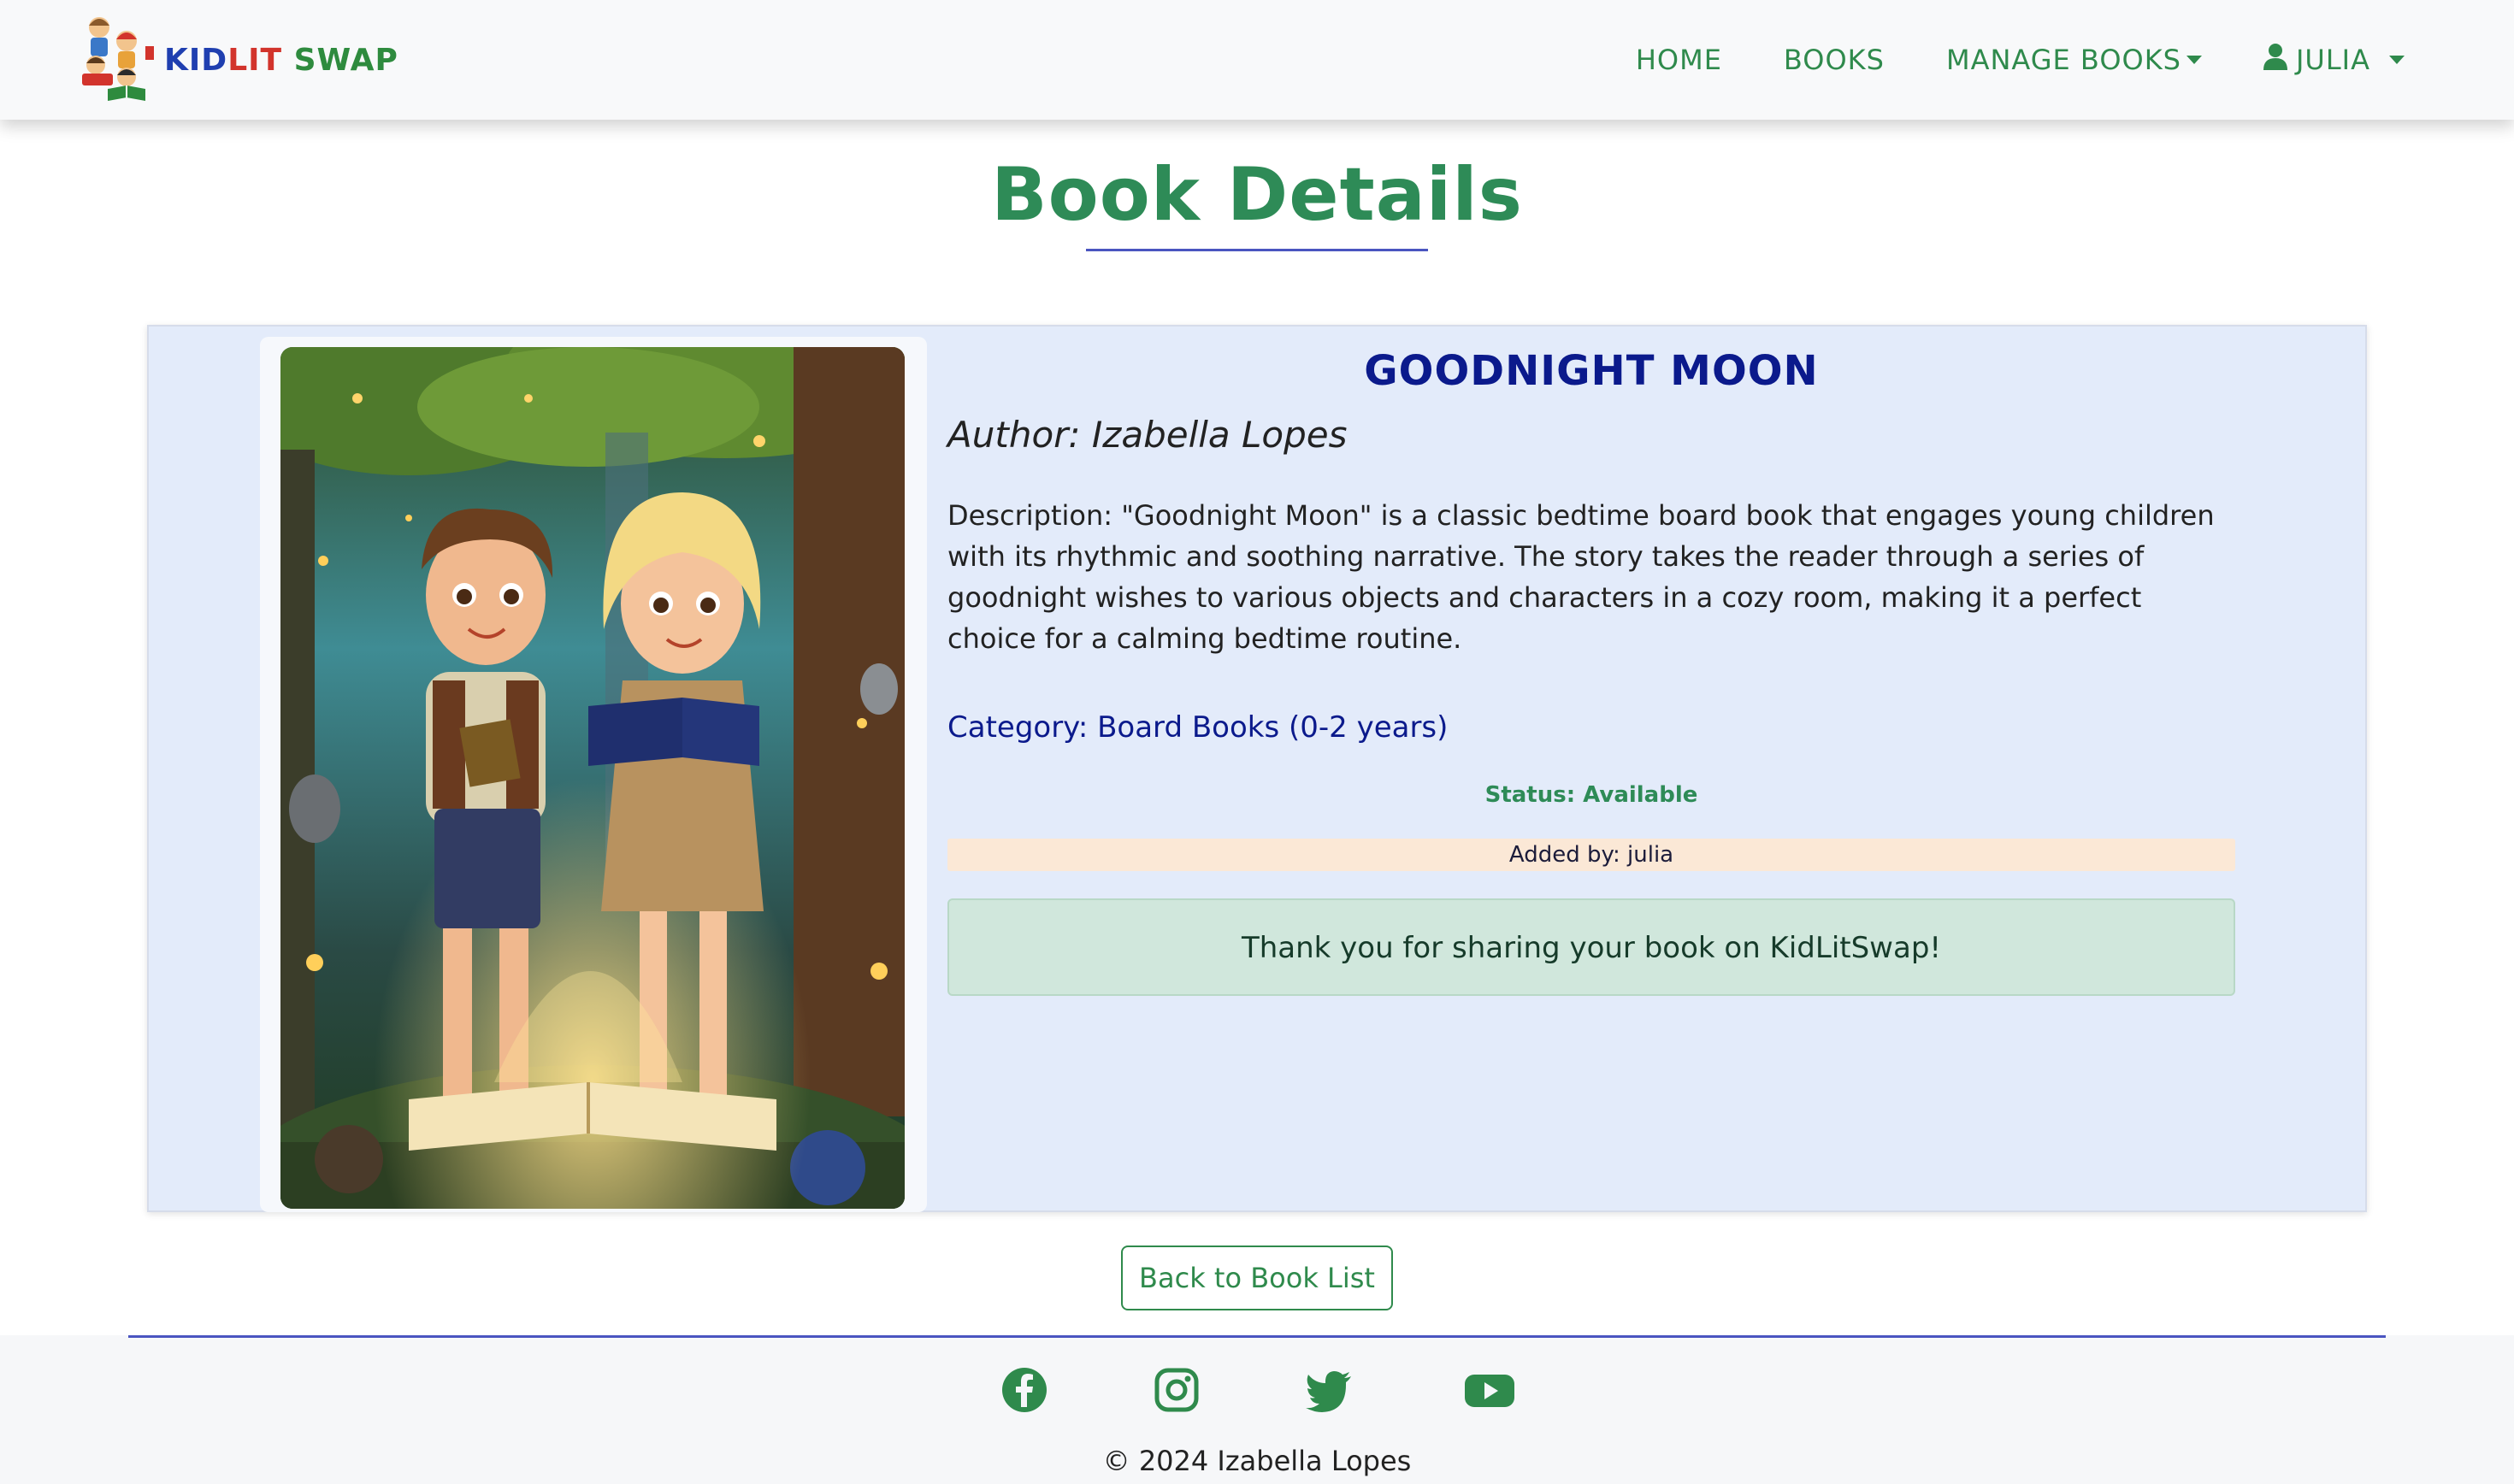 The width and height of the screenshot is (2514, 1484). I want to click on brand-swap: SWAP, so click(346, 60).